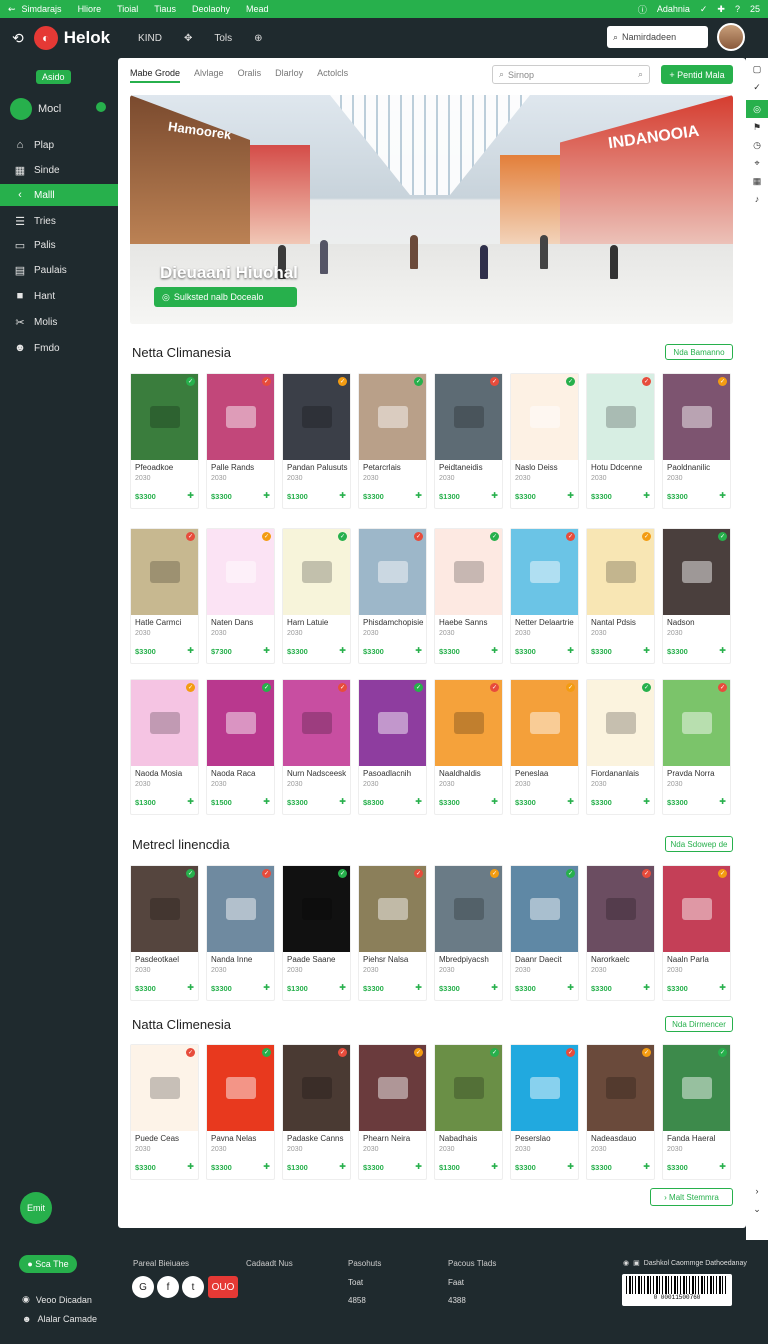 The height and width of the screenshot is (1344, 768). I want to click on clock-icon: ◷, so click(757, 145).